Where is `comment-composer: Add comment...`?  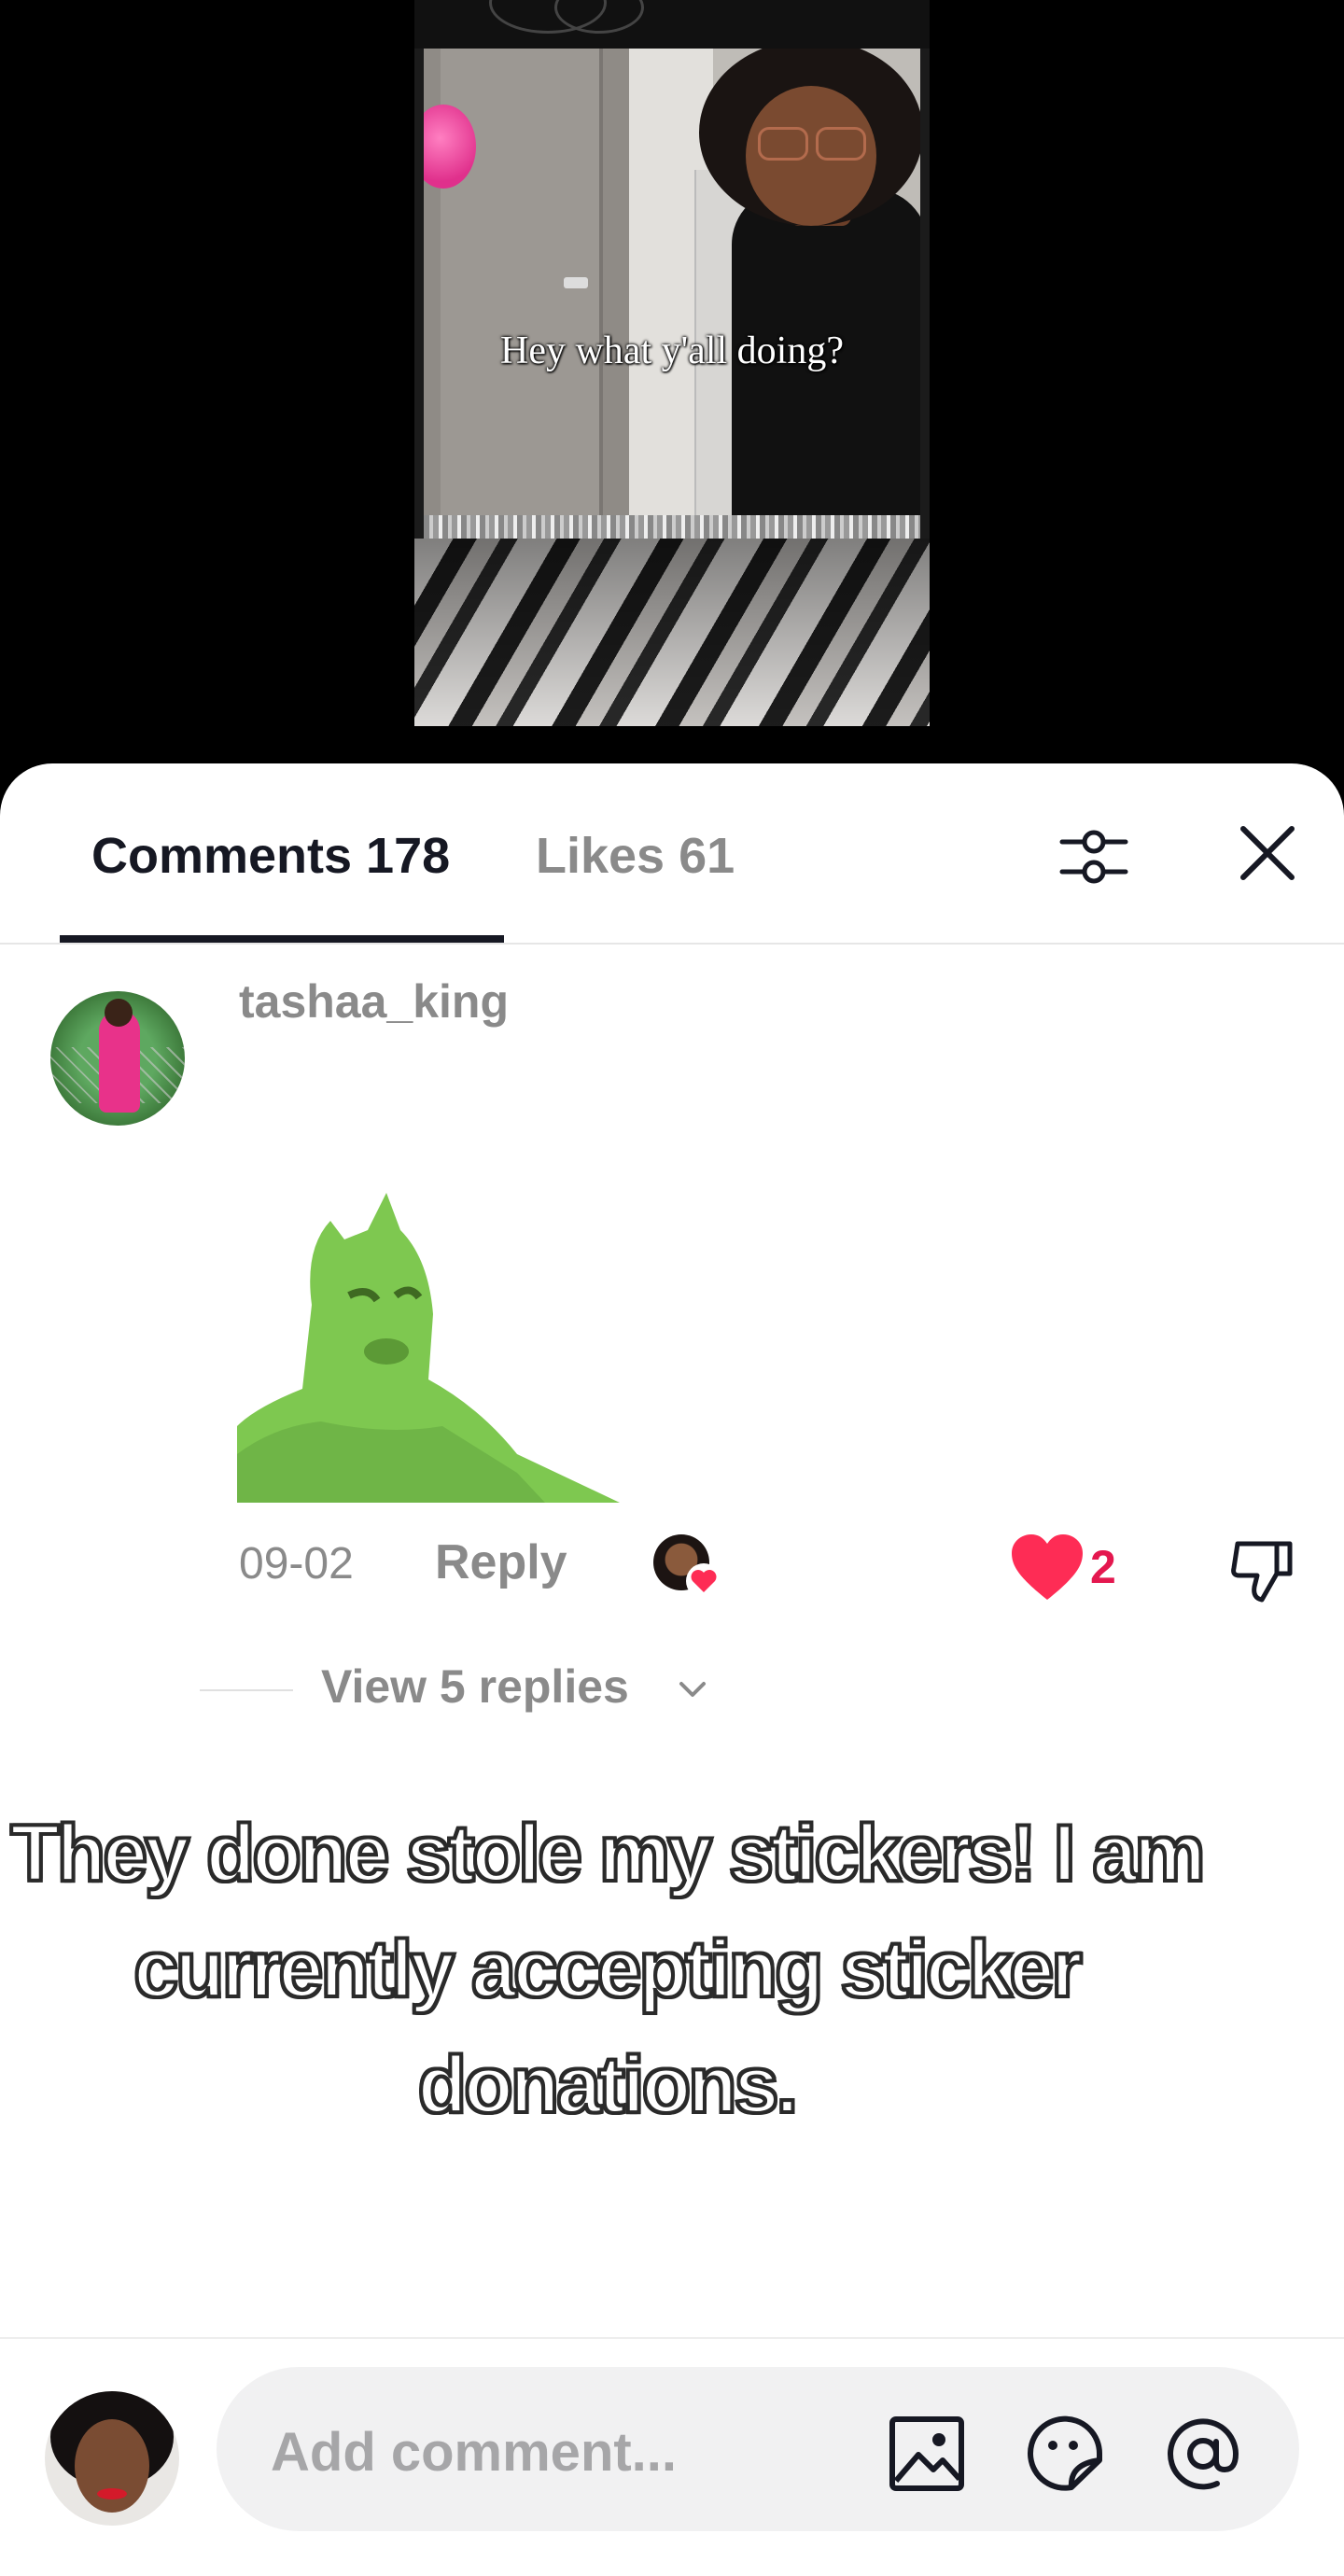
comment-composer: Add comment... is located at coordinates (672, 2456).